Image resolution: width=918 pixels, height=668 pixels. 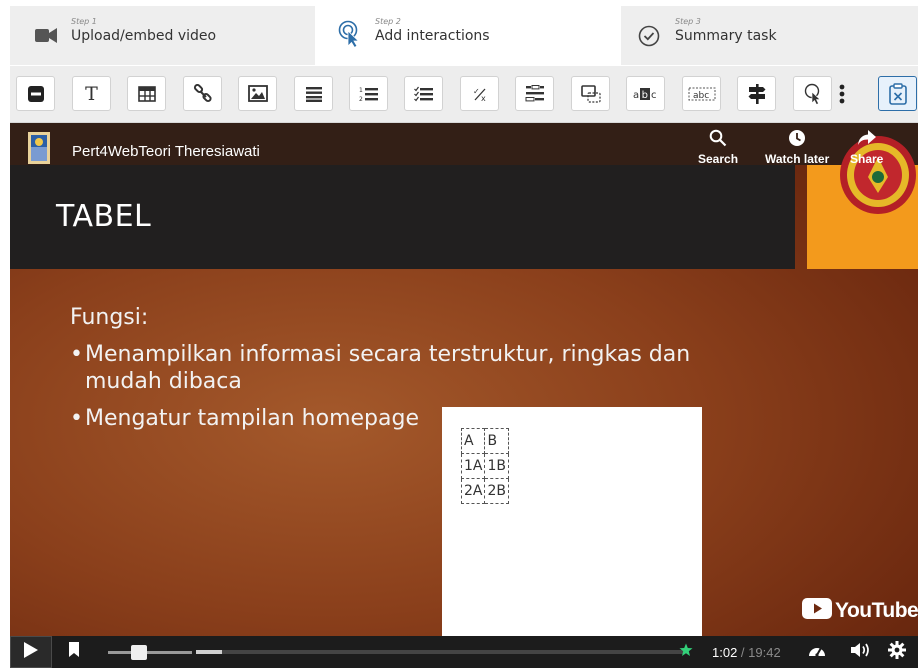 What do you see at coordinates (496, 466) in the screenshot?
I see `table-cell: 1B` at bounding box center [496, 466].